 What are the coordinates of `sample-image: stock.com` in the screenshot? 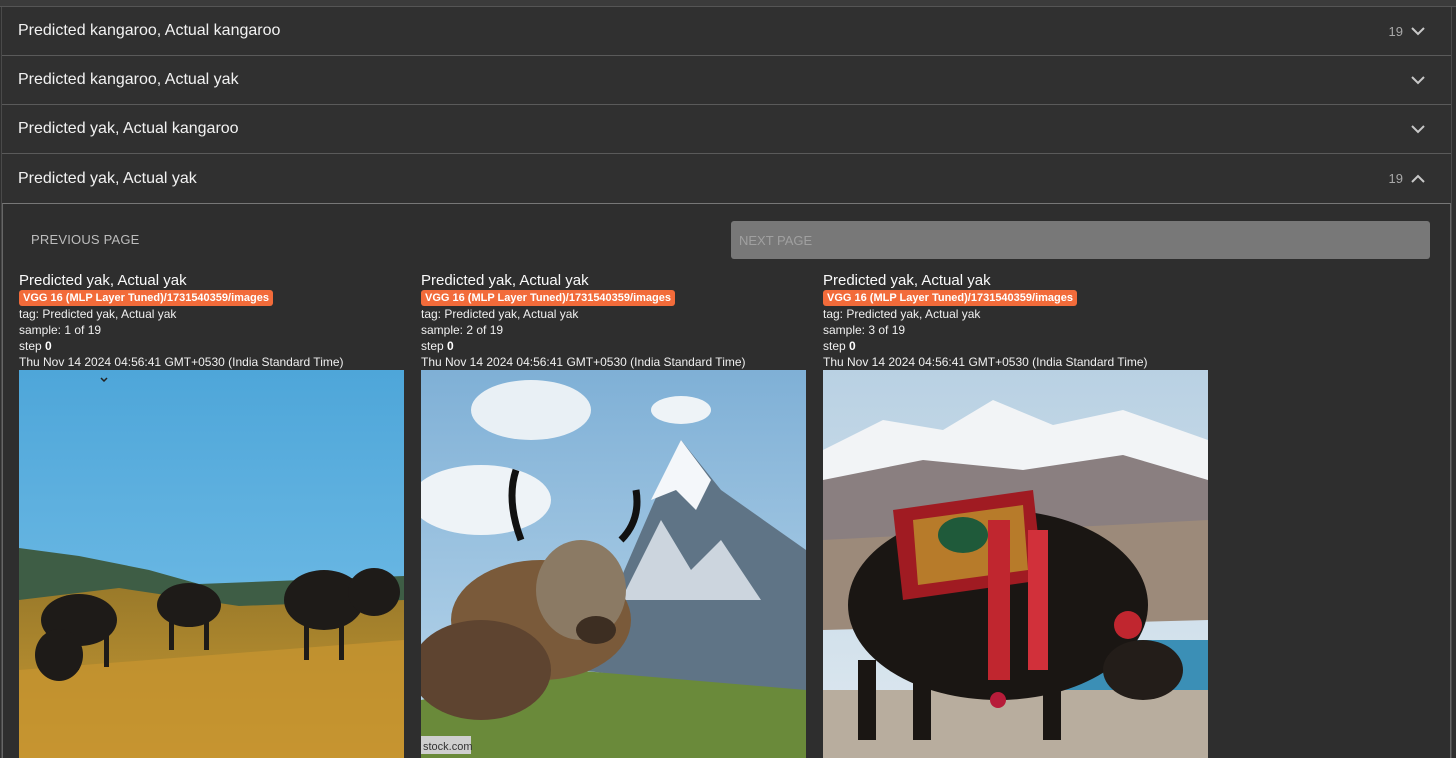 It's located at (613, 564).